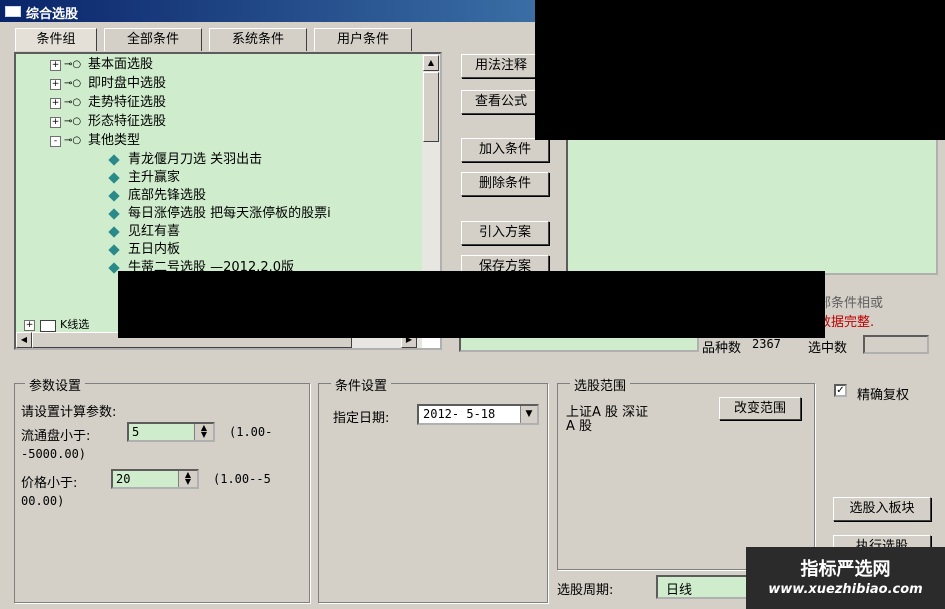 The height and width of the screenshot is (609, 945). Describe the element at coordinates (13, 11) in the screenshot. I see `window-icon` at that location.